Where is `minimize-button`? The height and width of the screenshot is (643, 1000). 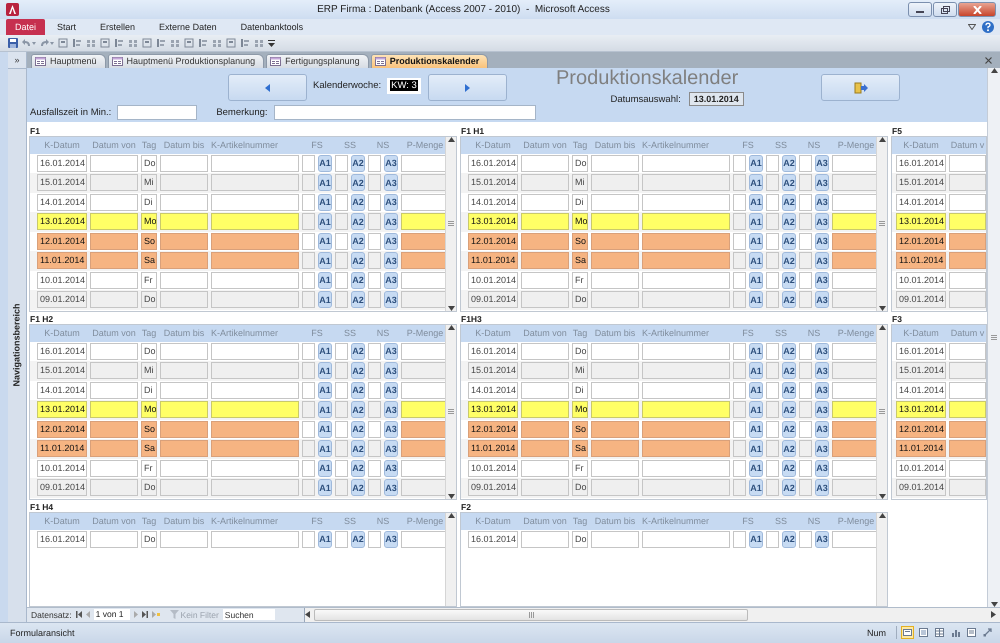 minimize-button is located at coordinates (920, 10).